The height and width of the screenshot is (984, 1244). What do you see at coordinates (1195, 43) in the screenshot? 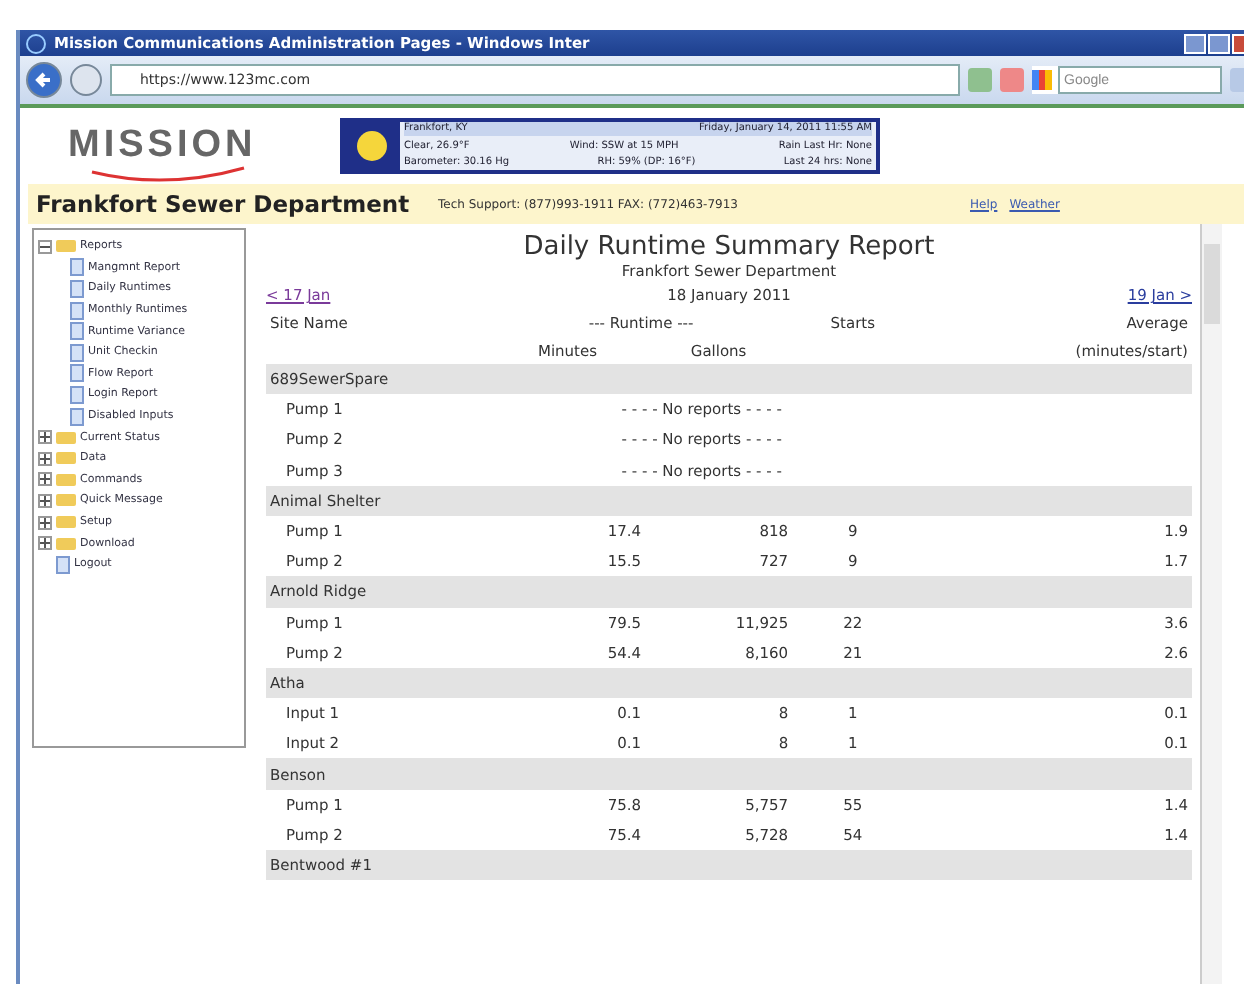
I see `minimize-button` at bounding box center [1195, 43].